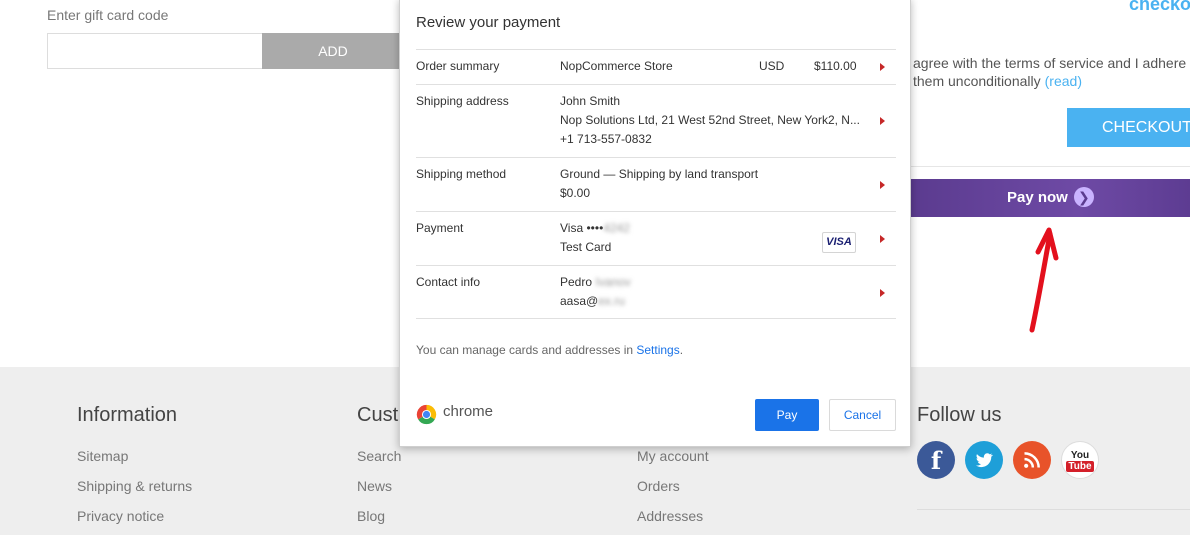 Image resolution: width=1190 pixels, height=535 pixels. Describe the element at coordinates (1063, 81) in the screenshot. I see `terms-read-link: (read)` at that location.